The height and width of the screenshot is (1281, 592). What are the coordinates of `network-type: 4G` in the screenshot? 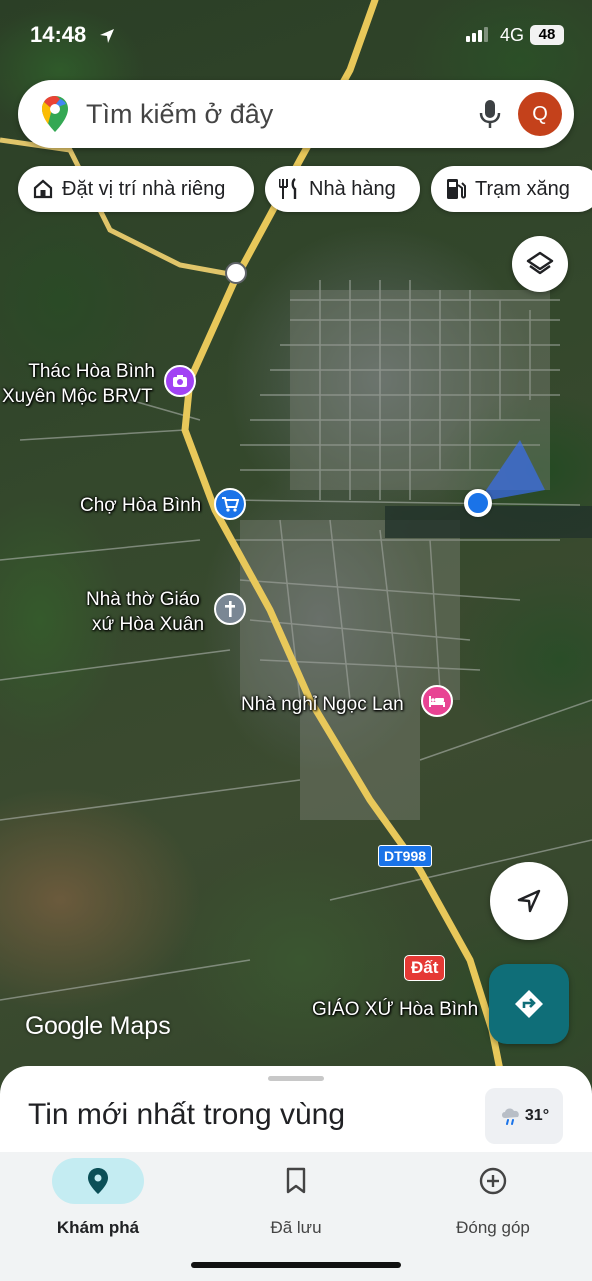 It's located at (512, 35).